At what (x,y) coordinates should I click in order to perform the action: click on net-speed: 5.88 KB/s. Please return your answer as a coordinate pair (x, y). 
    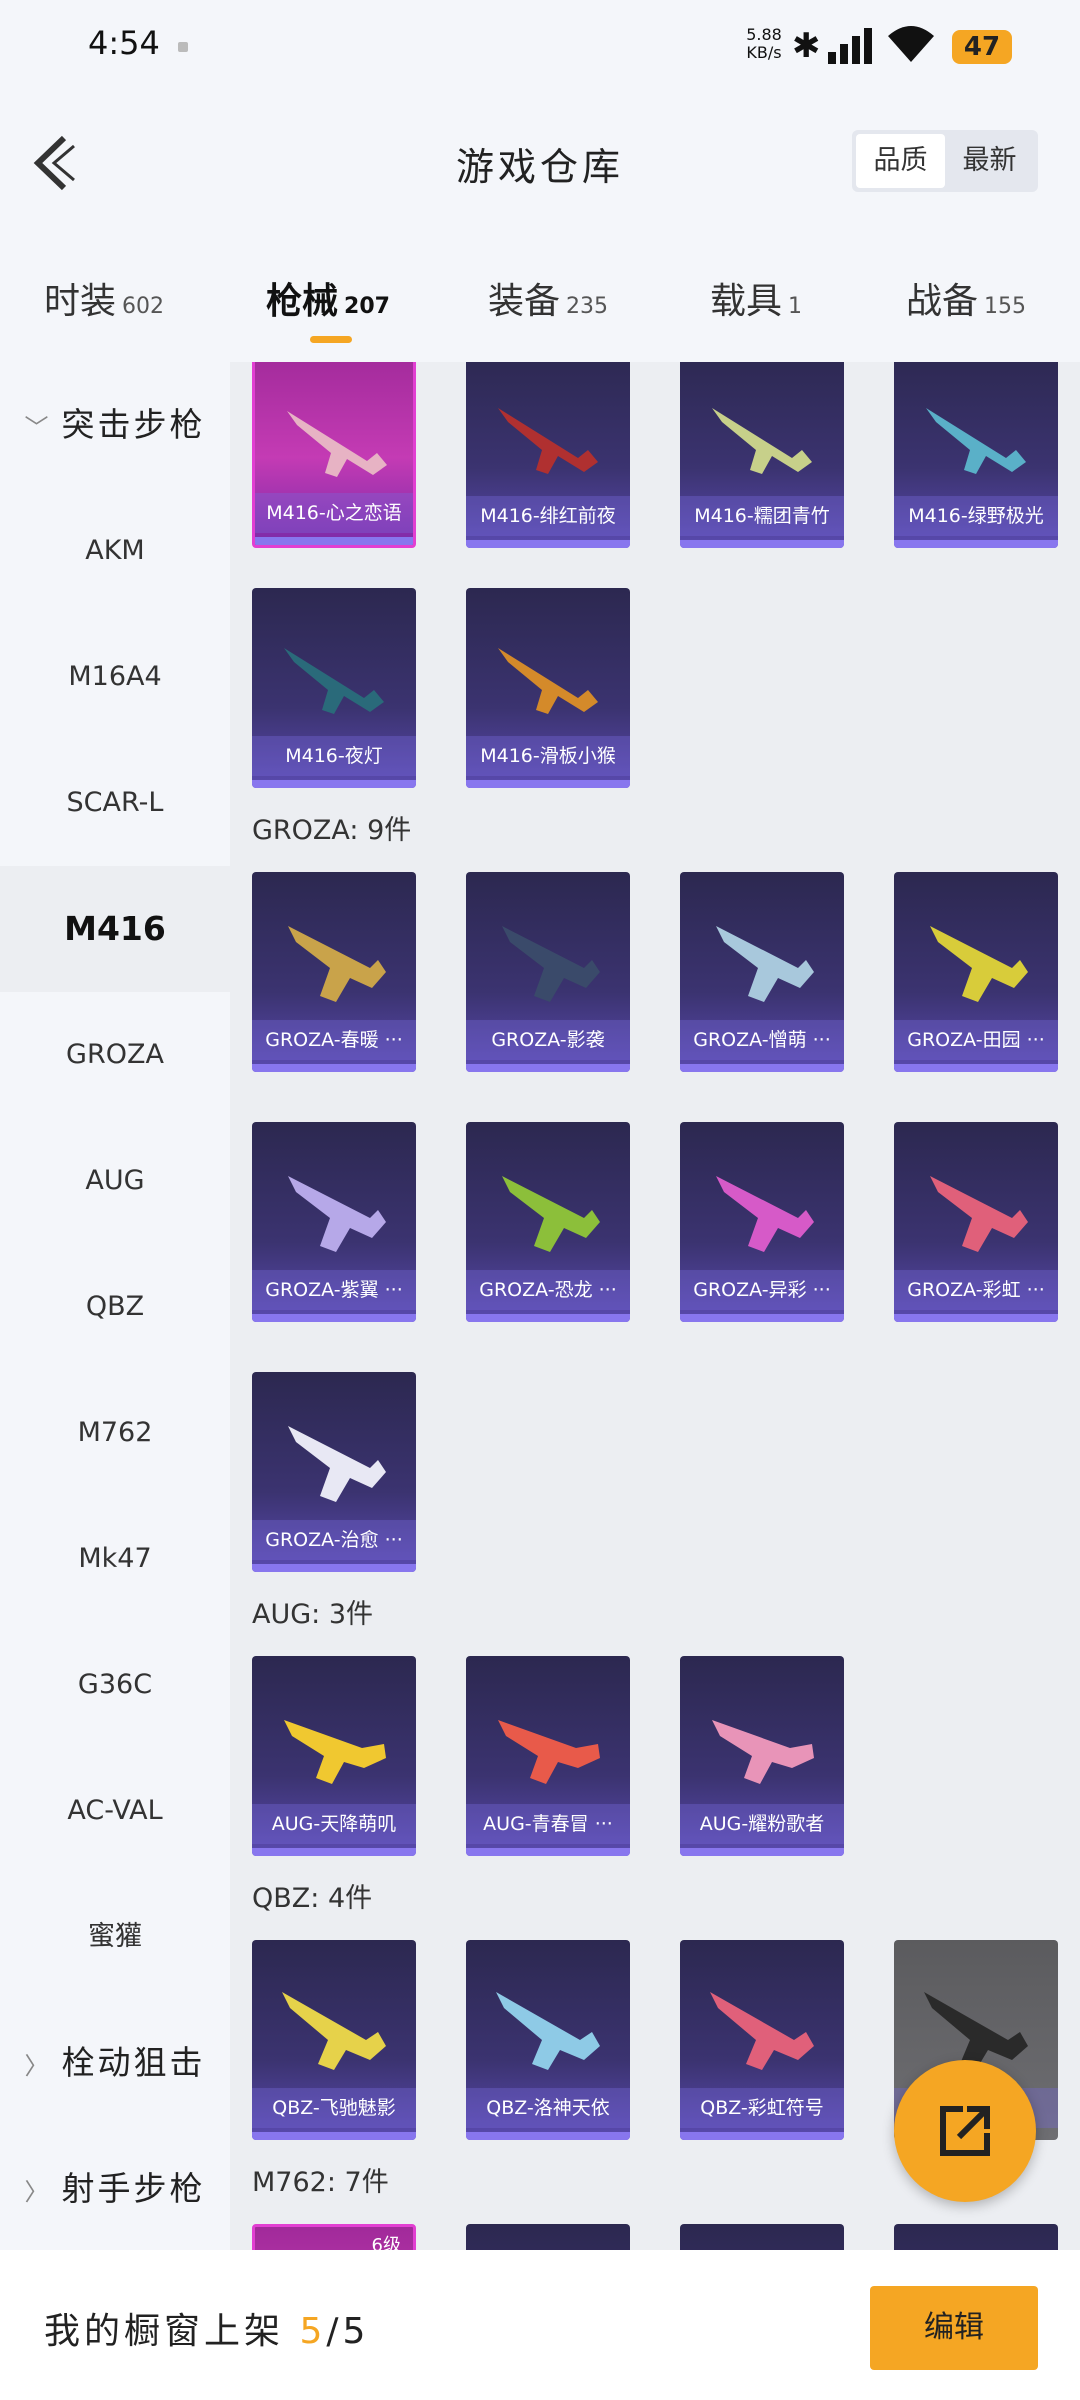
    Looking at the image, I should click on (764, 43).